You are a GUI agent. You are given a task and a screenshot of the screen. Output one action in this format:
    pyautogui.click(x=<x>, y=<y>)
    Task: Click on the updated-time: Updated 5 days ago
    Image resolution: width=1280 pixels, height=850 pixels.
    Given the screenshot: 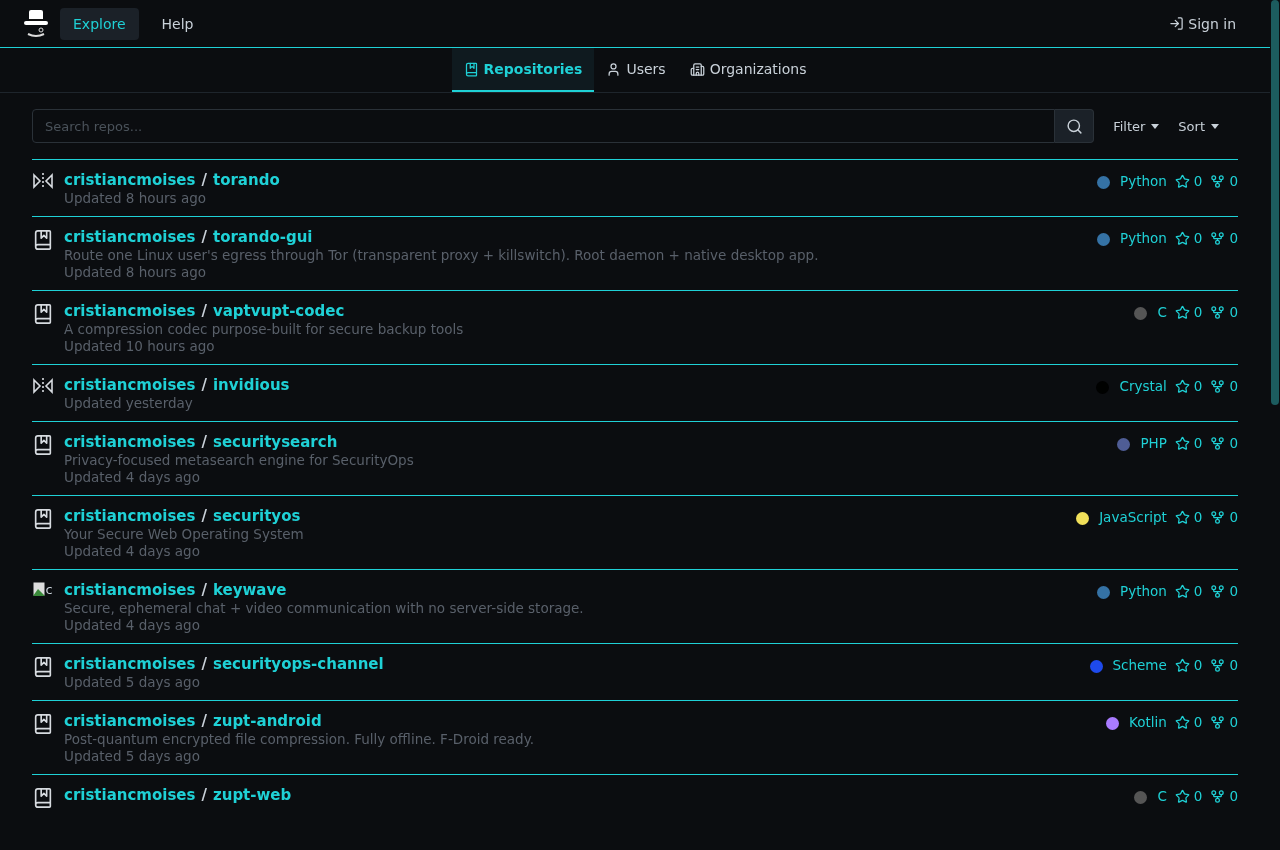 What is the action you would take?
    pyautogui.click(x=132, y=682)
    